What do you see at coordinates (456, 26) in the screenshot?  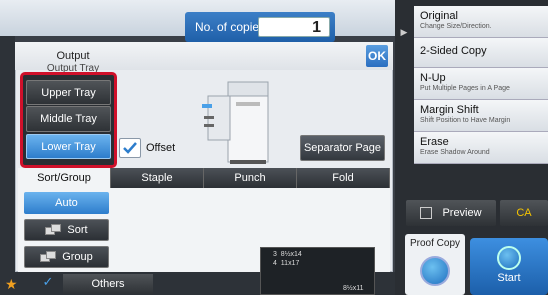 I see `menu-sub: Change Size/Direction.` at bounding box center [456, 26].